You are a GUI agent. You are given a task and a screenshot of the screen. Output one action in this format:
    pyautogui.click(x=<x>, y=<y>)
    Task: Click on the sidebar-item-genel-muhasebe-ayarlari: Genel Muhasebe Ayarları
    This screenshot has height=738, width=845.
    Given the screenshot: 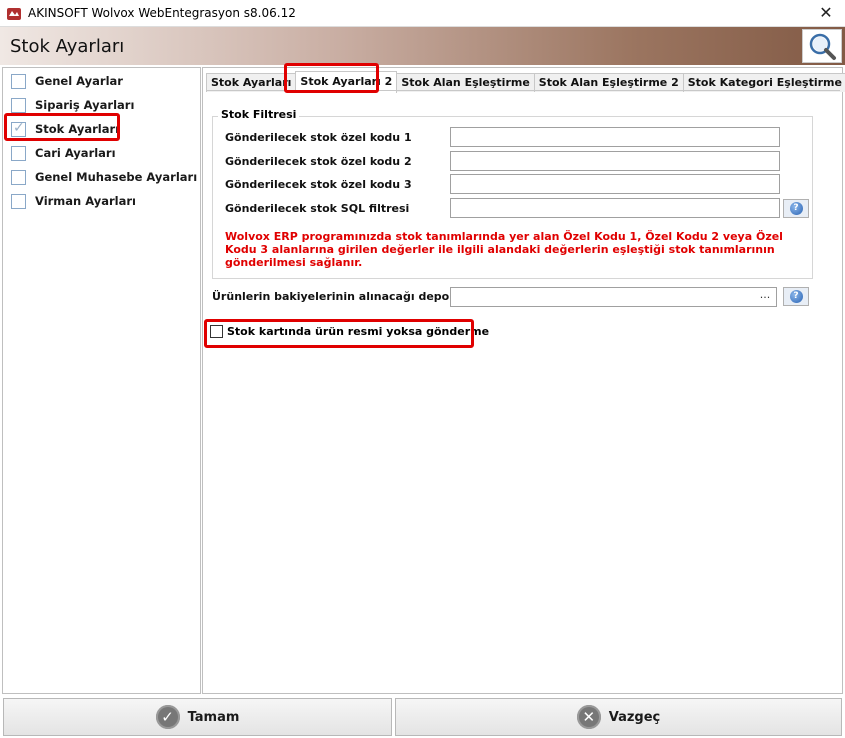 What is the action you would take?
    pyautogui.click(x=104, y=177)
    